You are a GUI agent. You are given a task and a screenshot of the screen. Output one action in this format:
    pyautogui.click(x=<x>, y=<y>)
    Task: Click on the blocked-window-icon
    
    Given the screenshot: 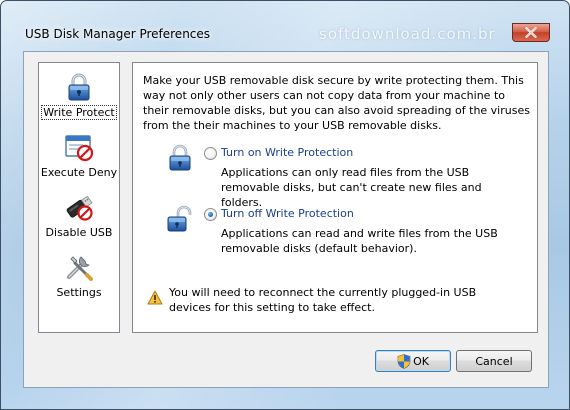 What is the action you would take?
    pyautogui.click(x=79, y=148)
    